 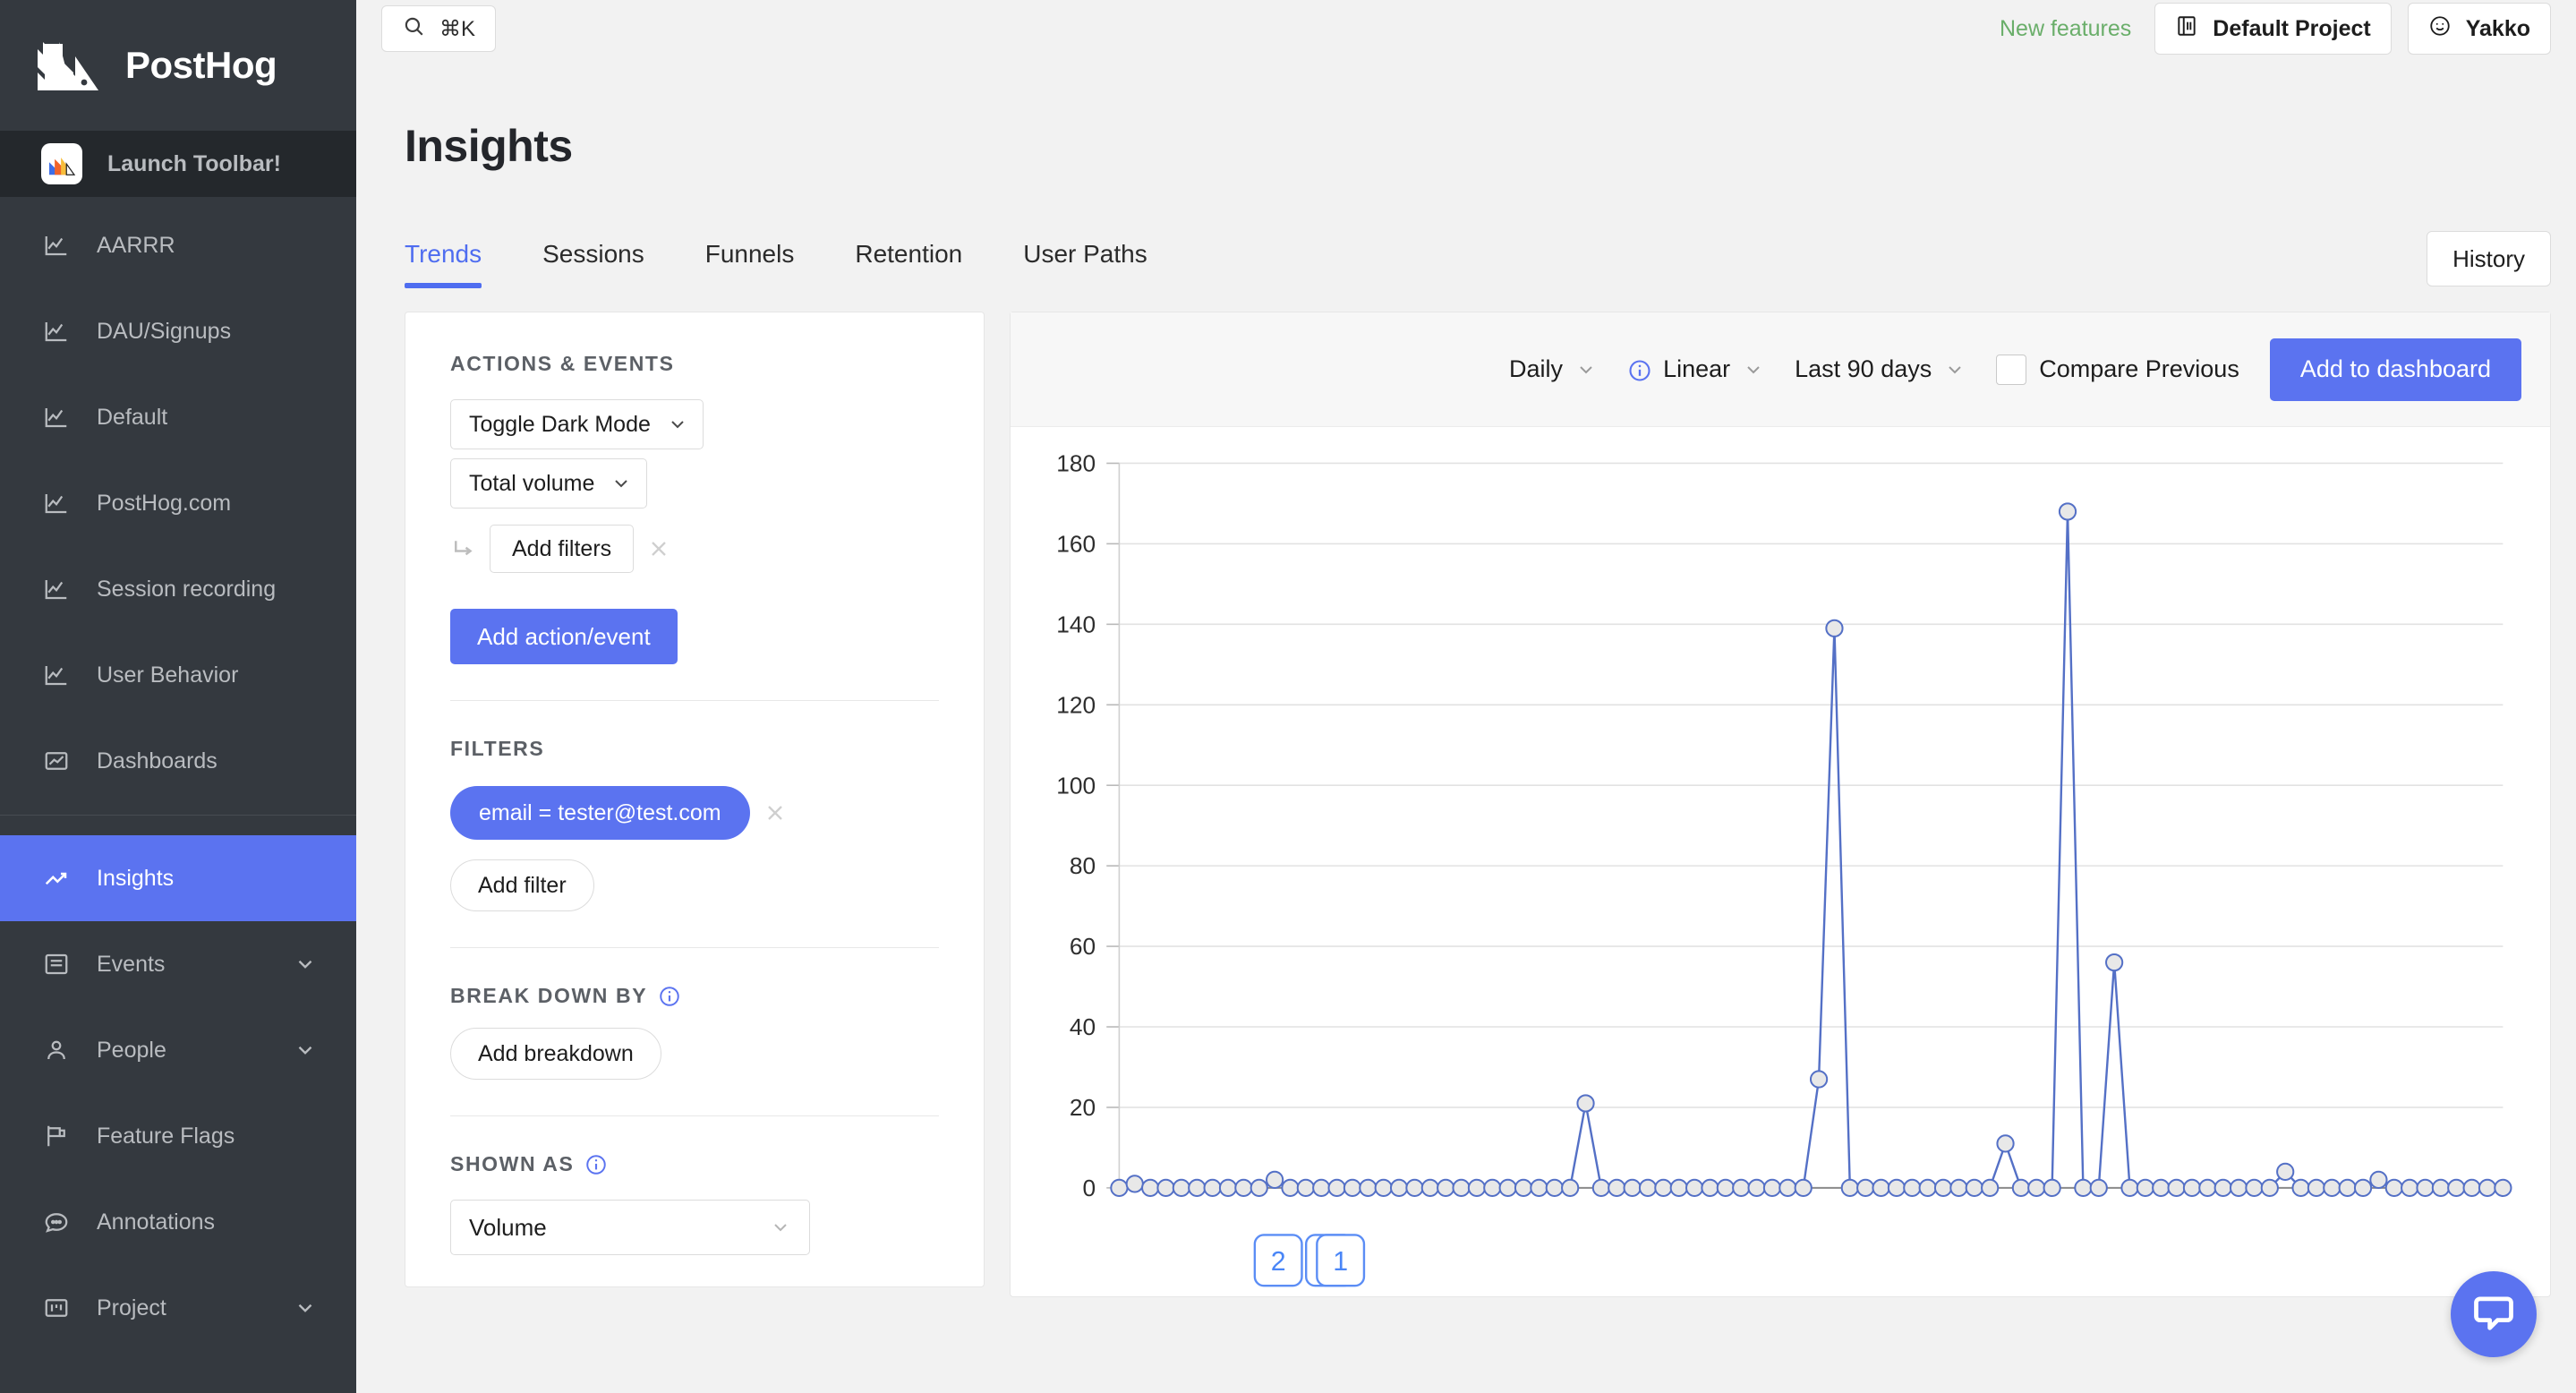 I want to click on tab-user-paths: User Paths, so click(x=1085, y=264).